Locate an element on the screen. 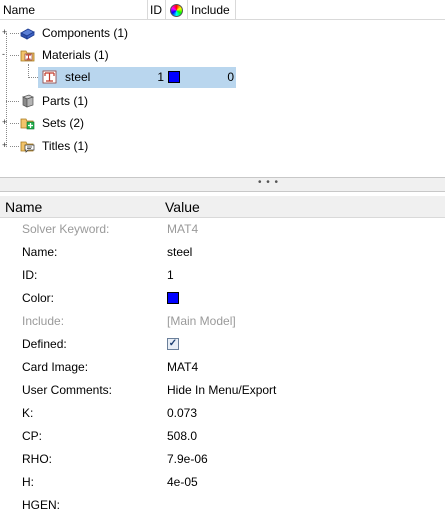 This screenshot has height=513, width=445. sets-icon is located at coordinates (27, 124).